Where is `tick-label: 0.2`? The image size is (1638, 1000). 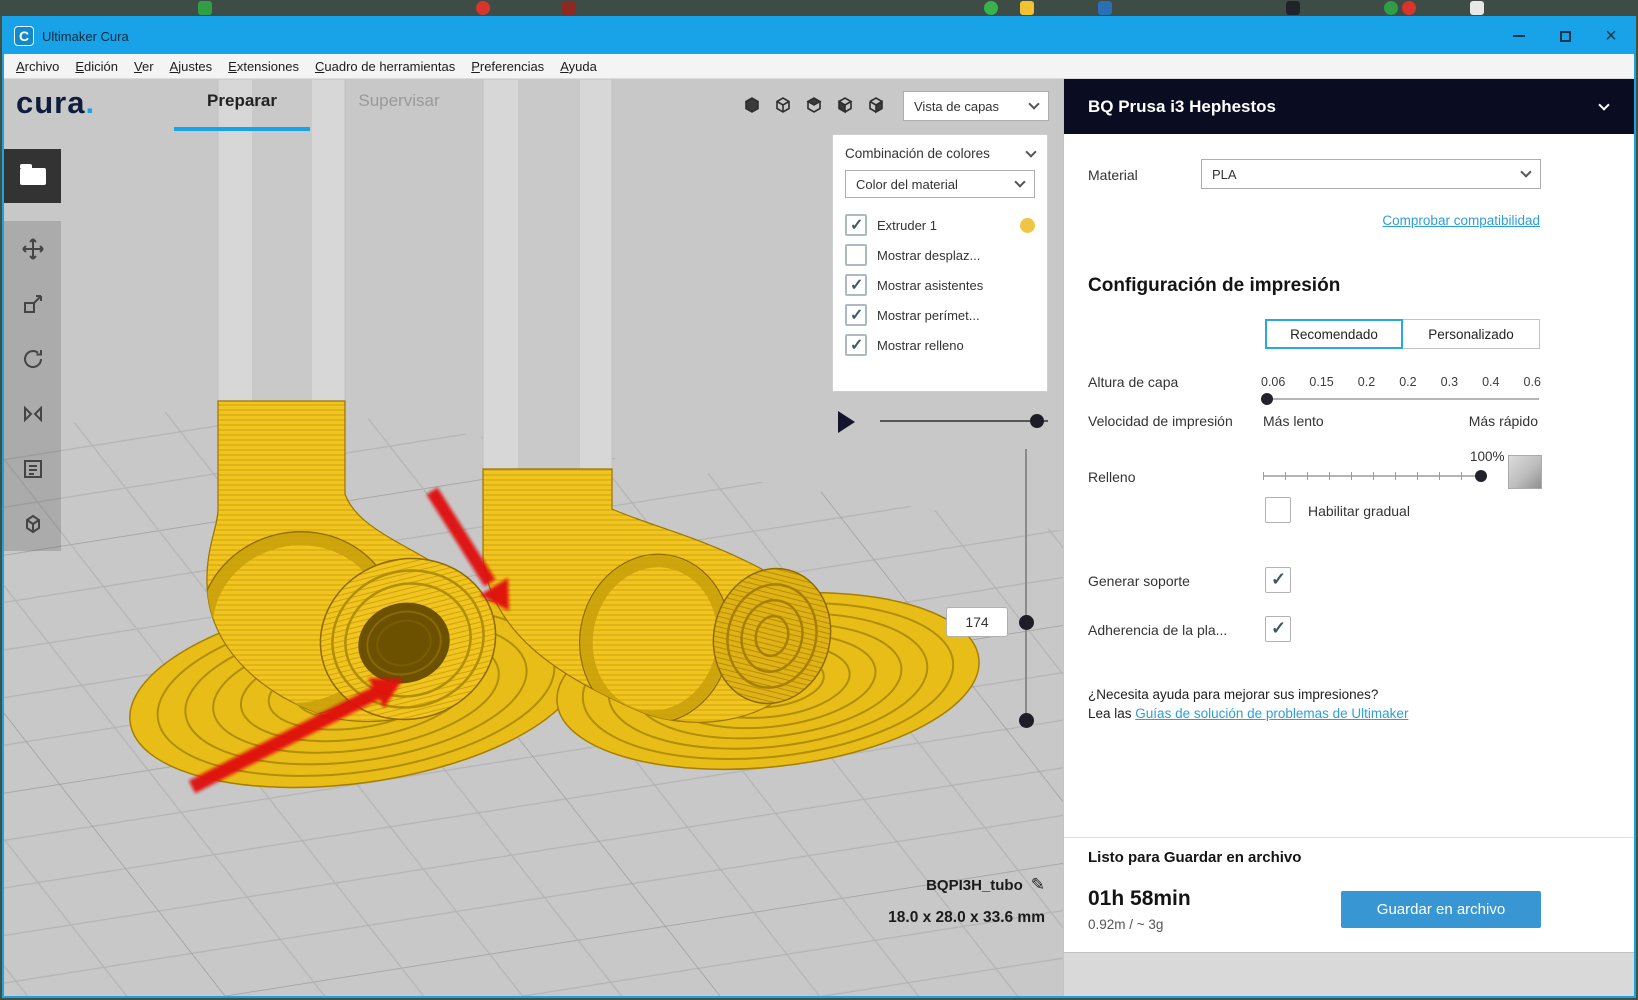 tick-label: 0.2 is located at coordinates (1408, 382).